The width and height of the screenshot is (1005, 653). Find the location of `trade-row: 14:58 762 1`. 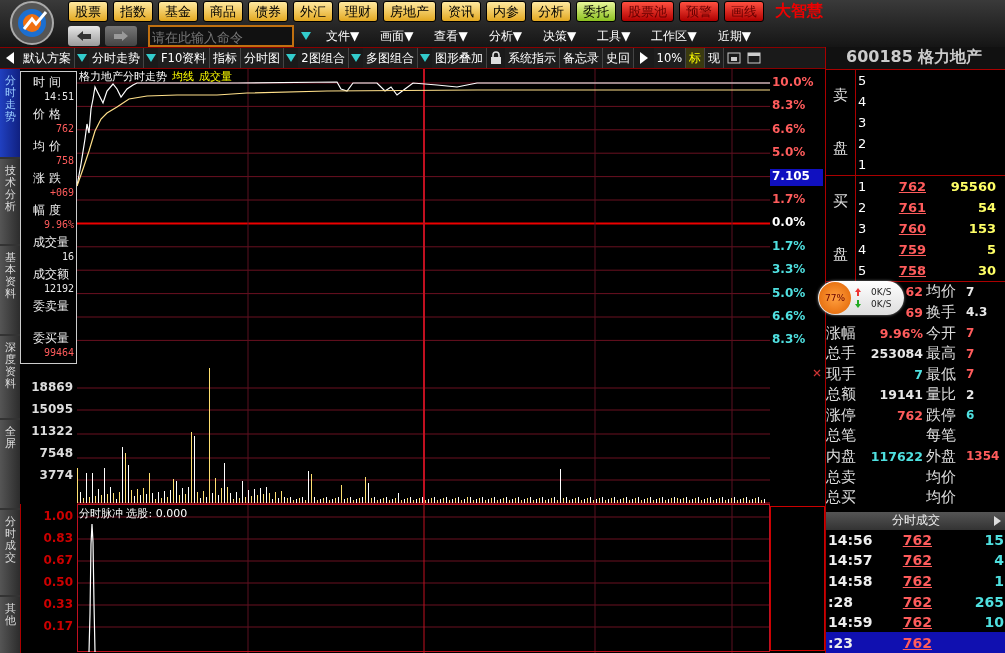

trade-row: 14:58 762 1 is located at coordinates (915, 581).